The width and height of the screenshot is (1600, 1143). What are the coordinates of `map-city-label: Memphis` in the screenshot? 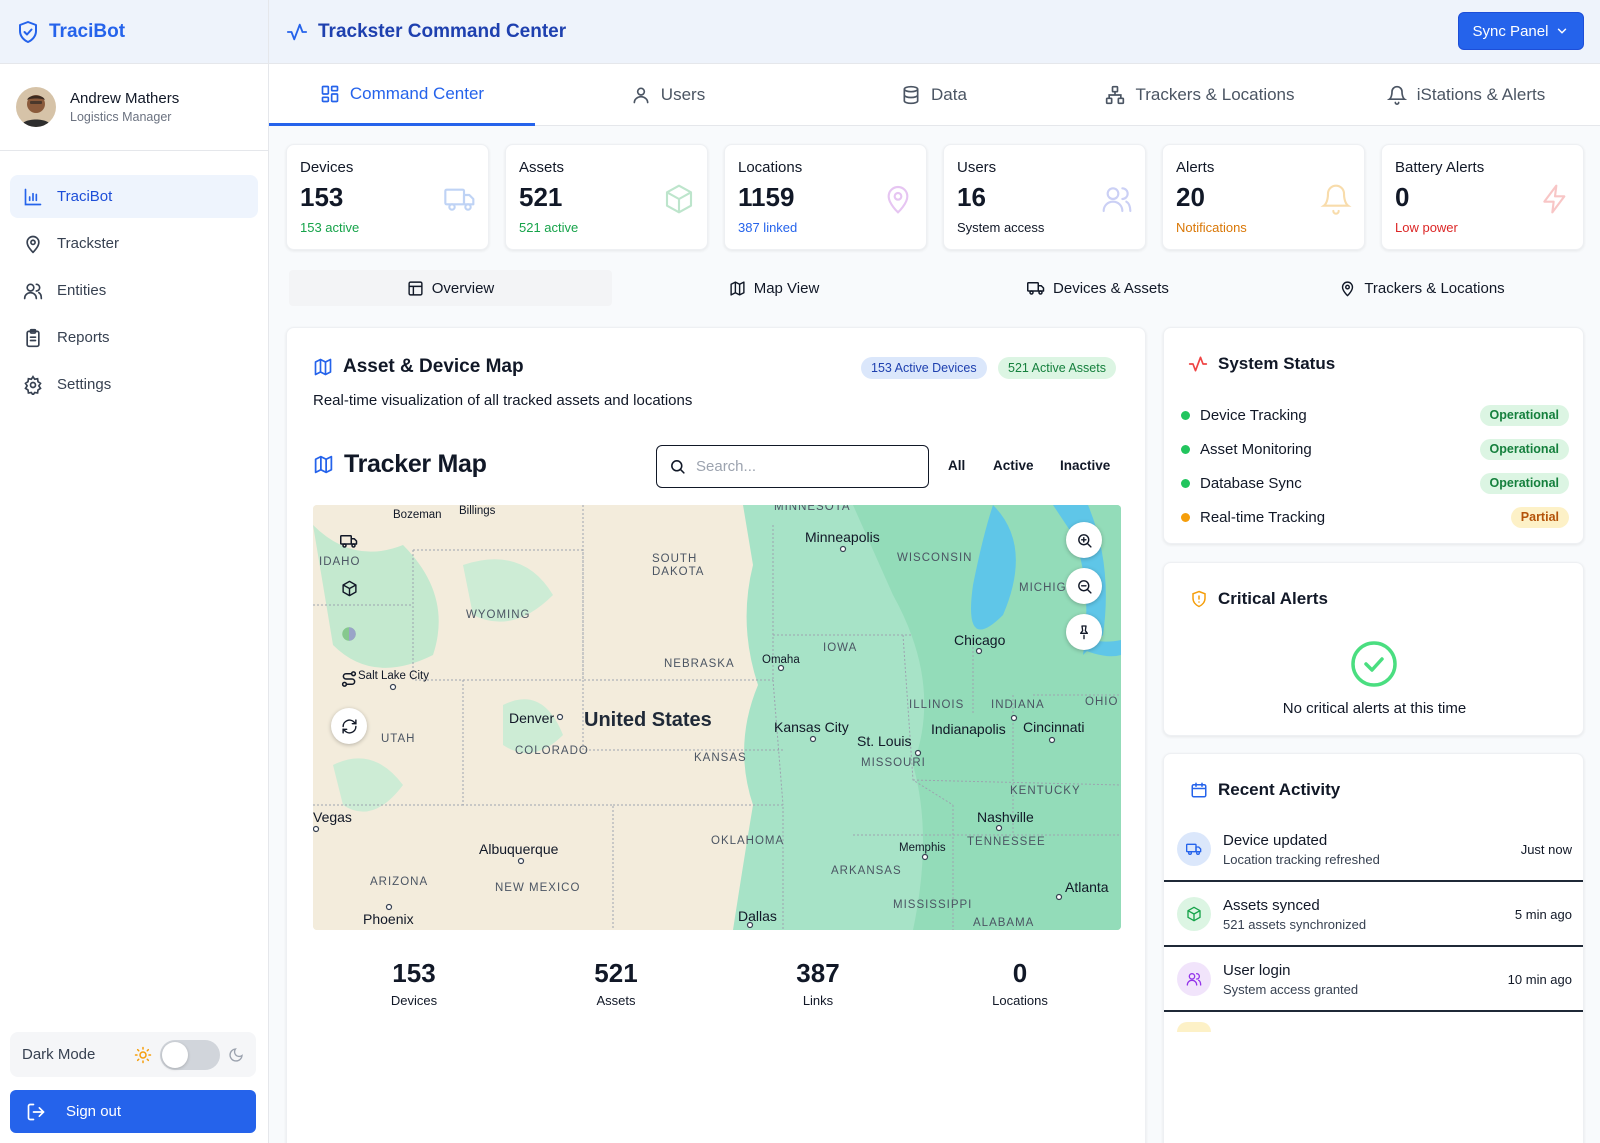 It's located at (922, 848).